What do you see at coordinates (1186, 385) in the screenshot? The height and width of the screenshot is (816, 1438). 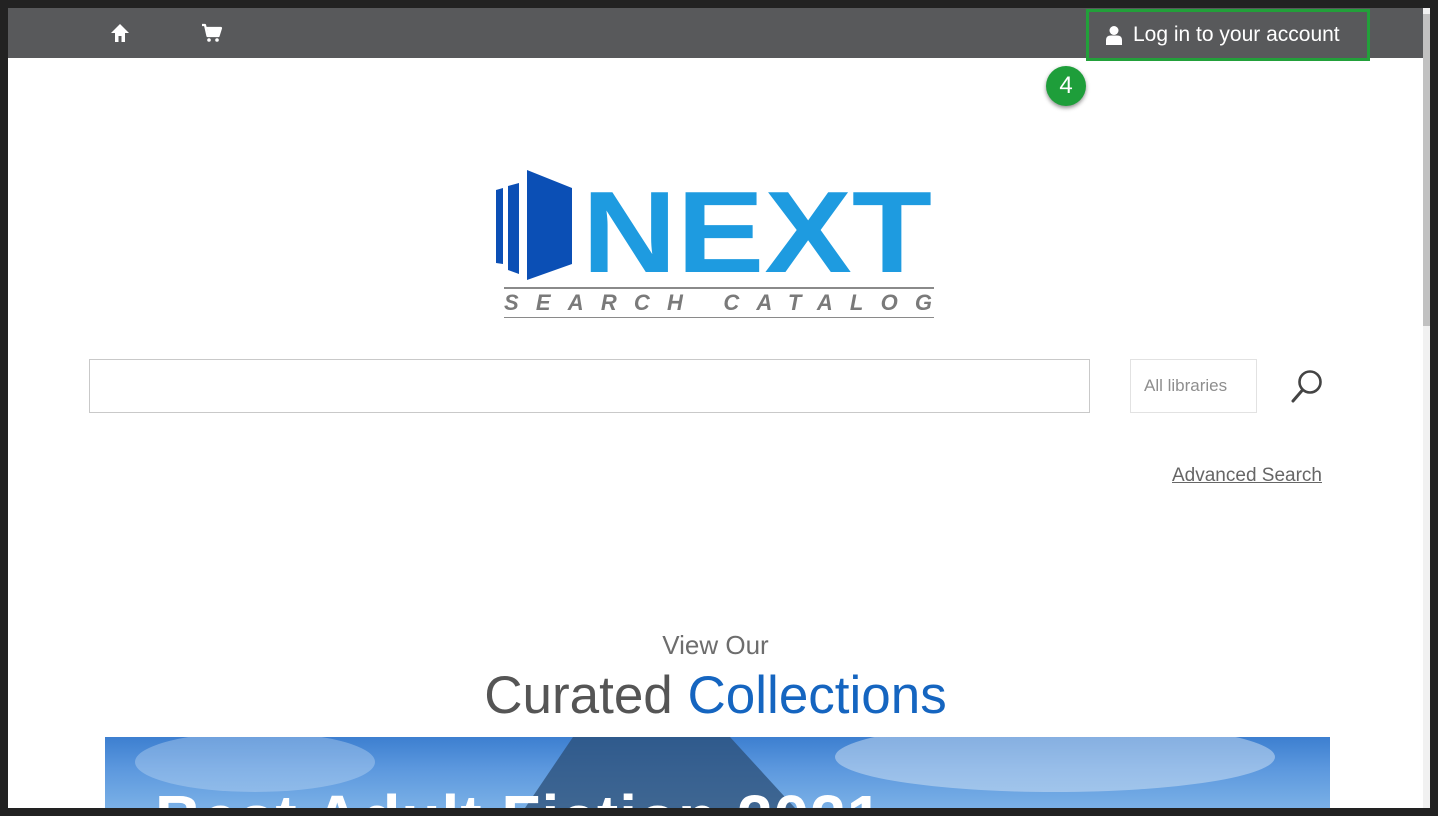 I see `library-select-value: All libraries` at bounding box center [1186, 385].